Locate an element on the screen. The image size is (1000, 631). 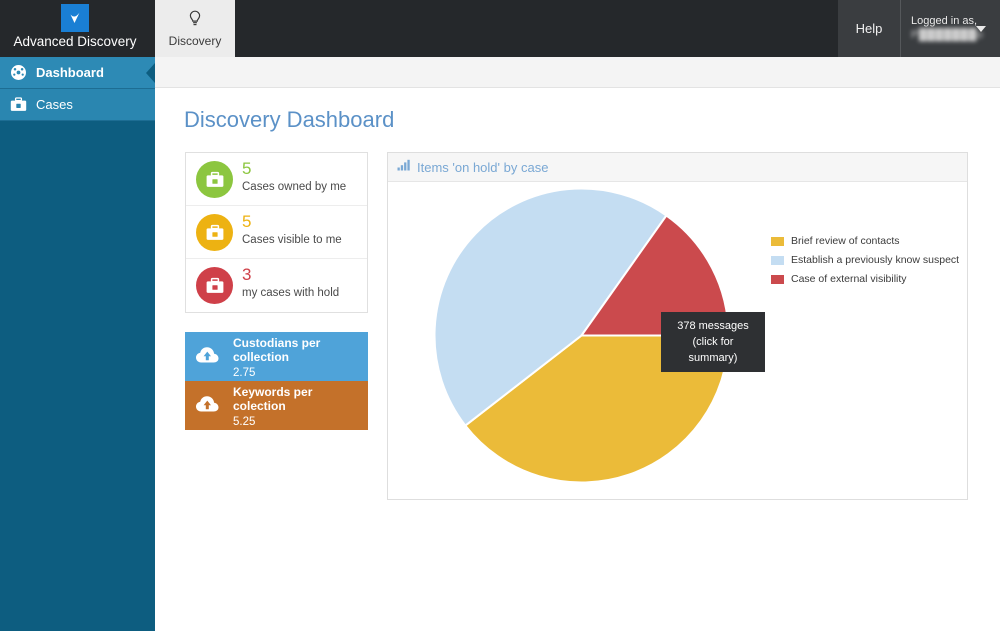
tab-discovery: Discovery is located at coordinates (195, 28).